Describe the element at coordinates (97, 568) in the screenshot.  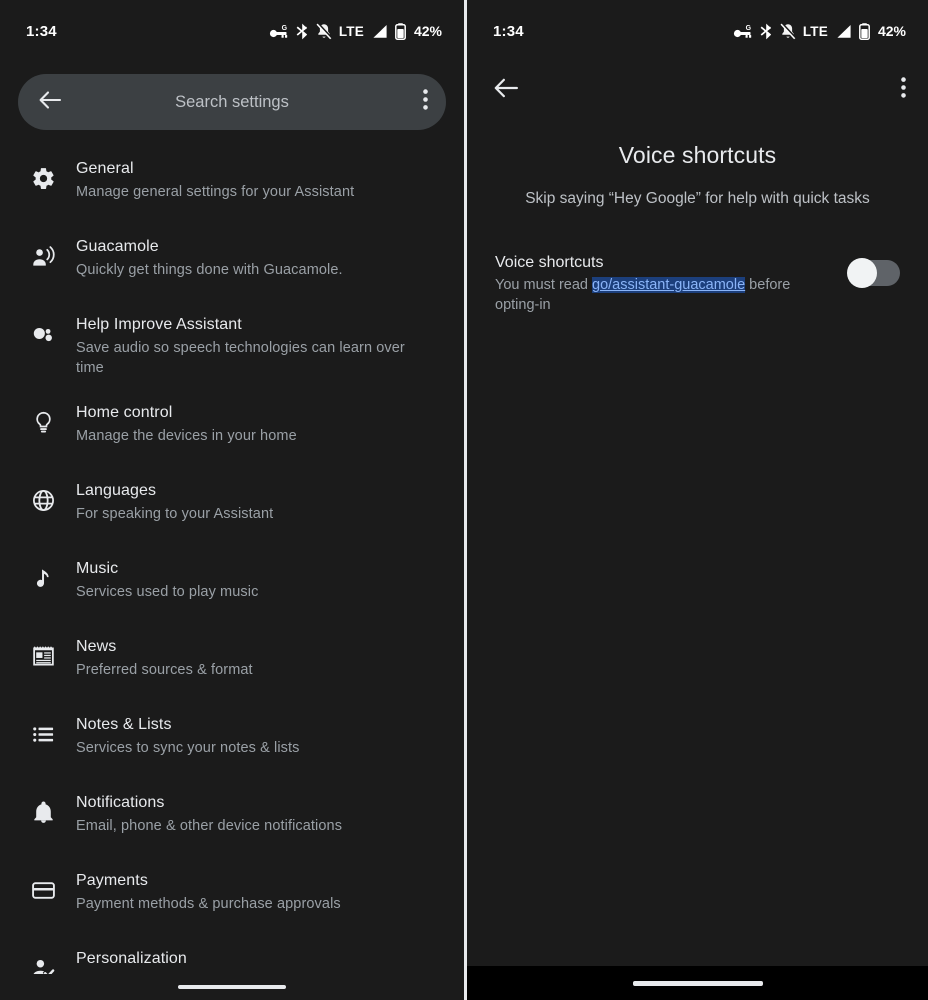
I see `sidebar-item-label: Music` at that location.